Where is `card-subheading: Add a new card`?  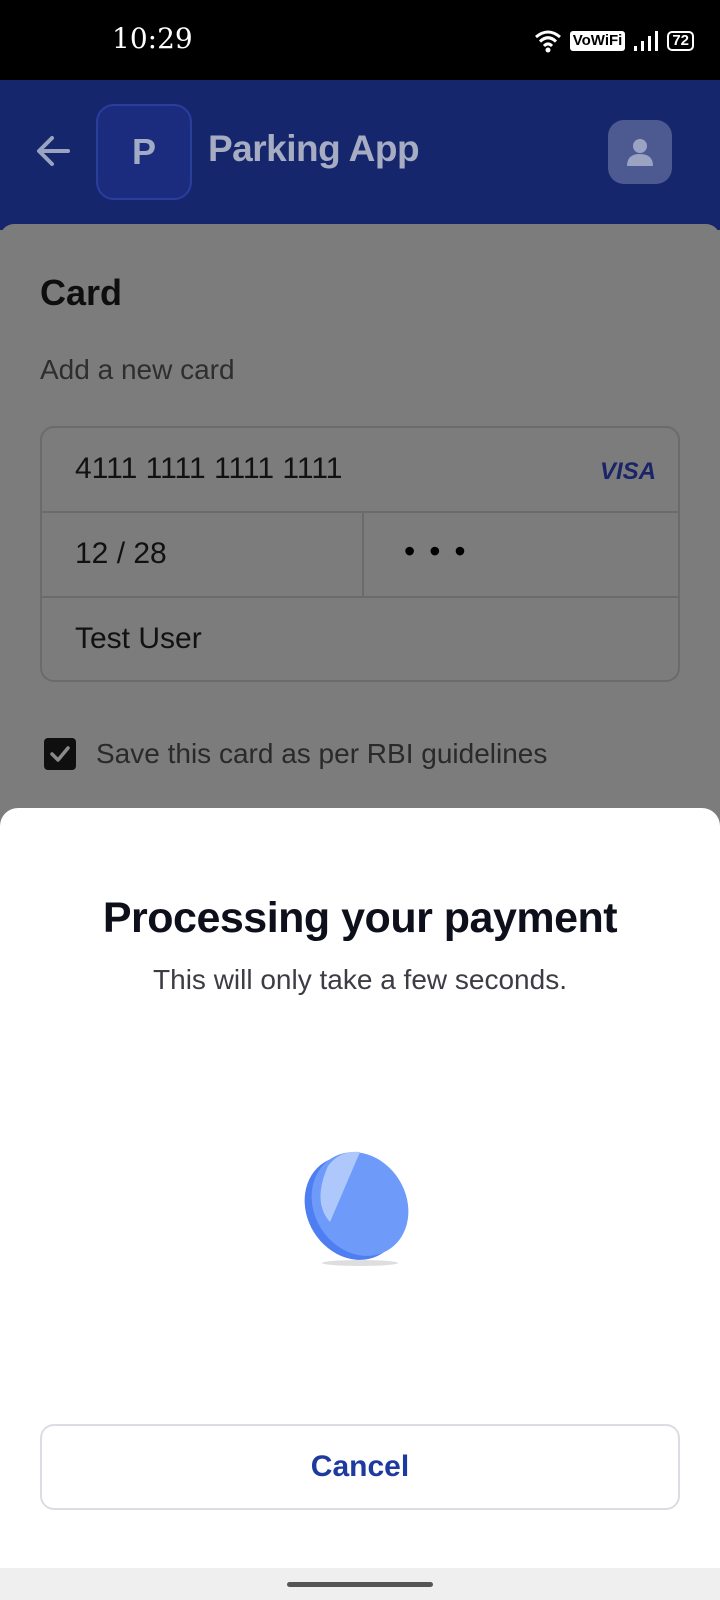
card-subheading: Add a new card is located at coordinates (137, 369).